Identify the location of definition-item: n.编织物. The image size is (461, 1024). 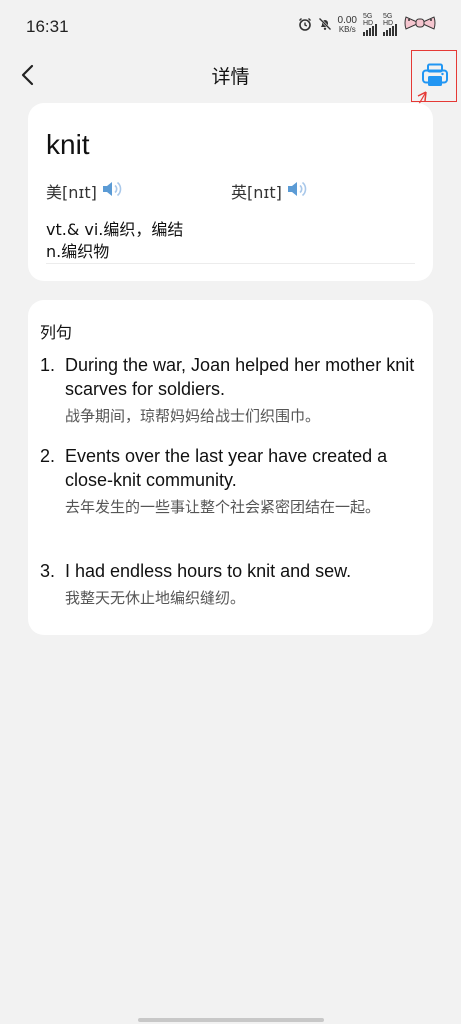
(78, 251).